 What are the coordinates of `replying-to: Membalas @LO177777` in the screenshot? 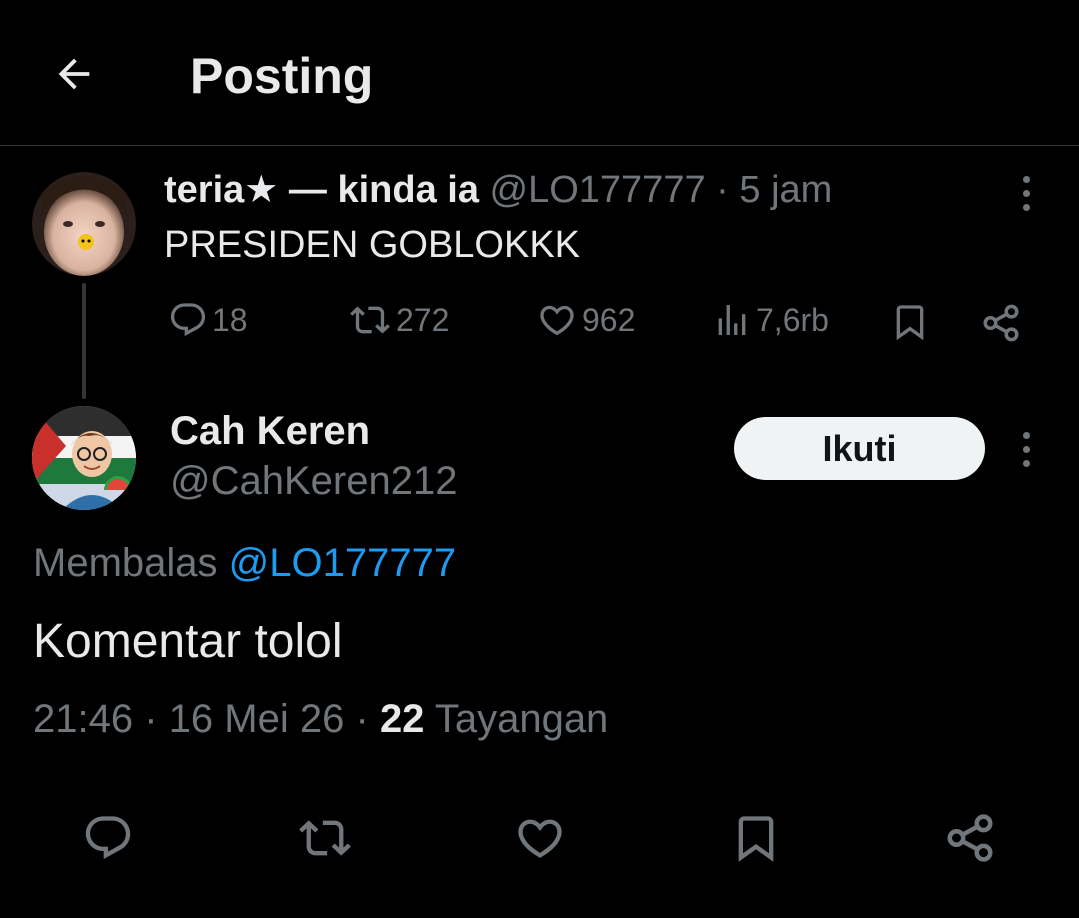 It's located at (244, 563).